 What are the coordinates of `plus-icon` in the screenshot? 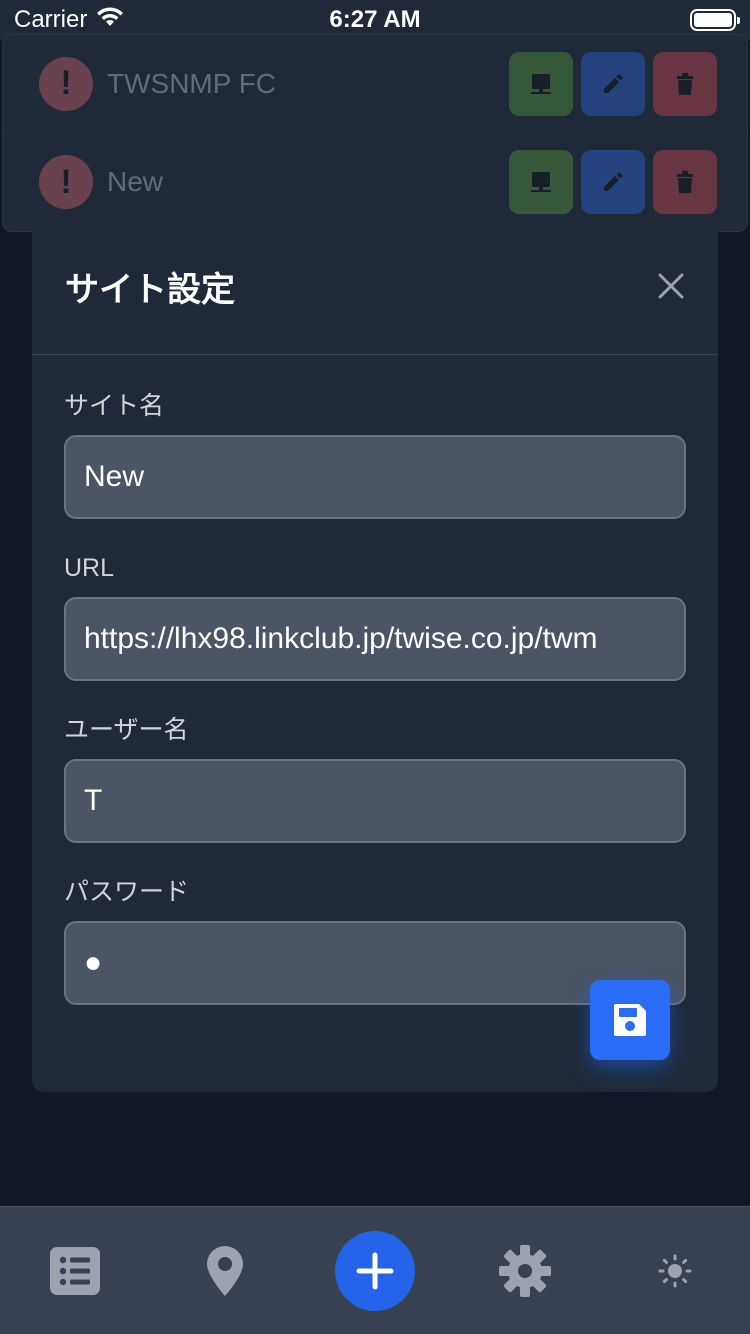 It's located at (375, 1270).